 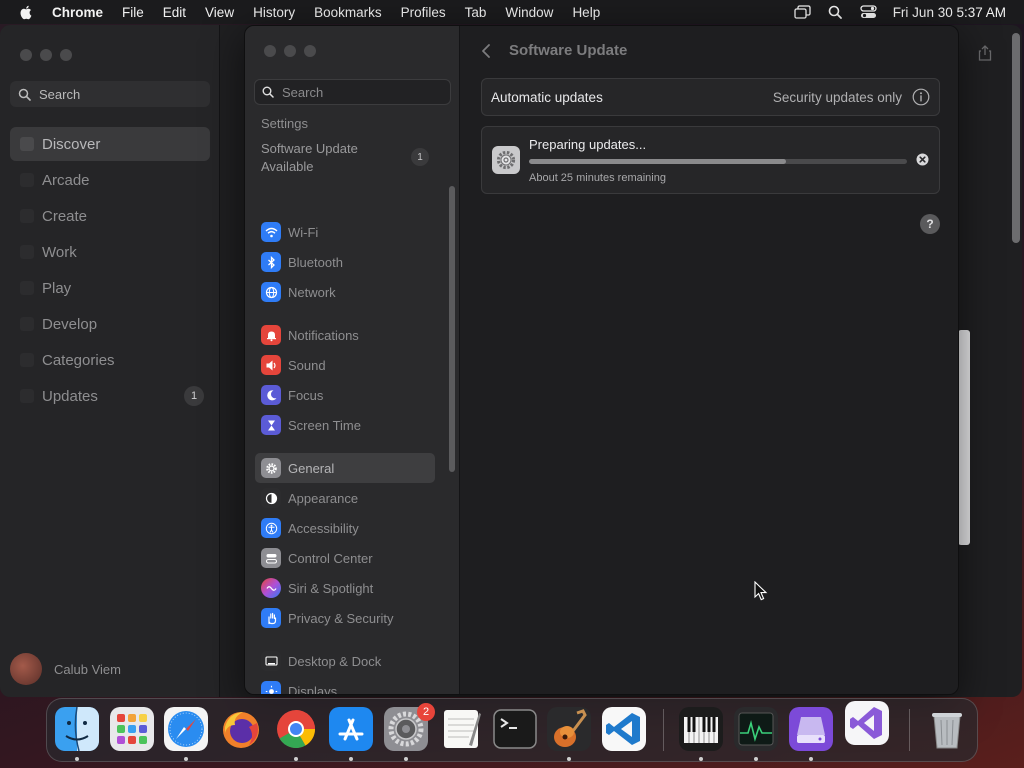 I want to click on sidebar-item-general: General, so click(x=345, y=468).